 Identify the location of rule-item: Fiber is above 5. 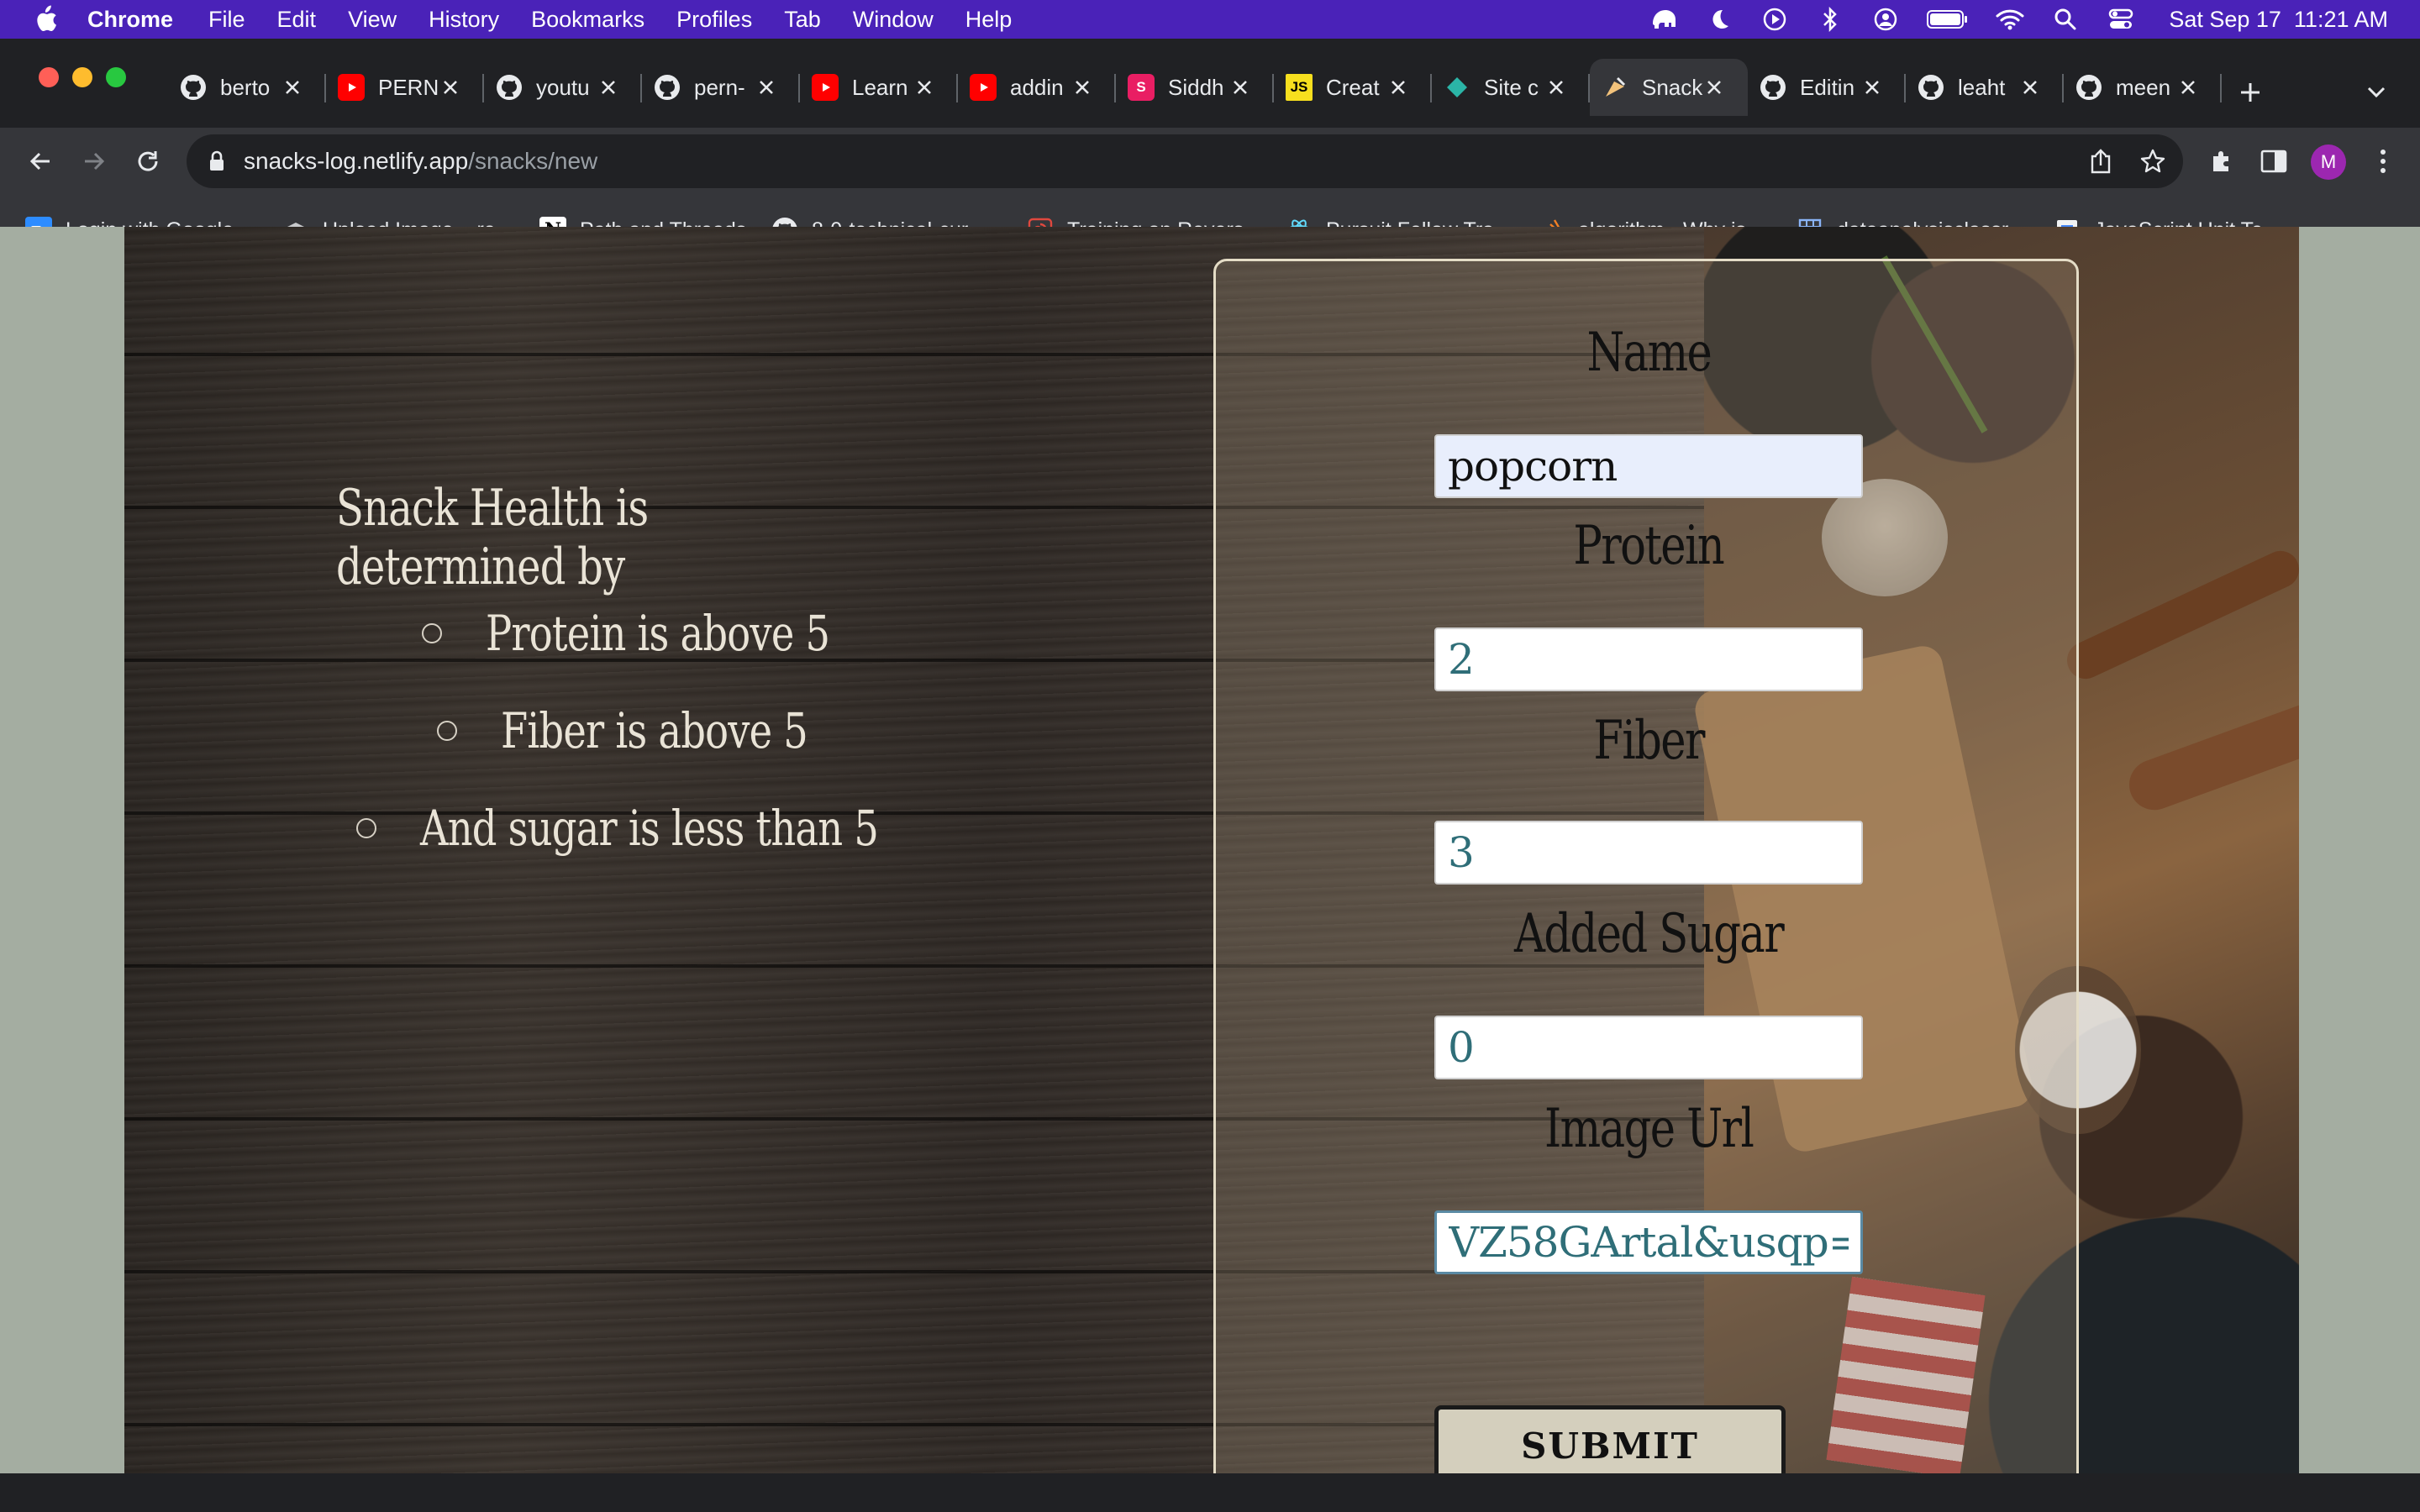
(660, 730).